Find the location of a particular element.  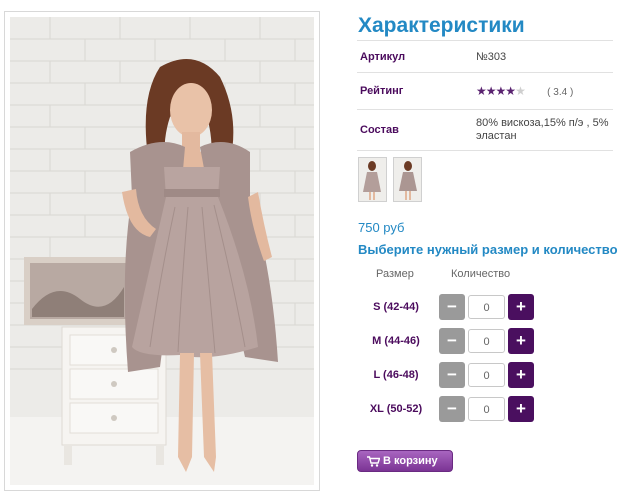

spec-value: №303 is located at coordinates (544, 56).